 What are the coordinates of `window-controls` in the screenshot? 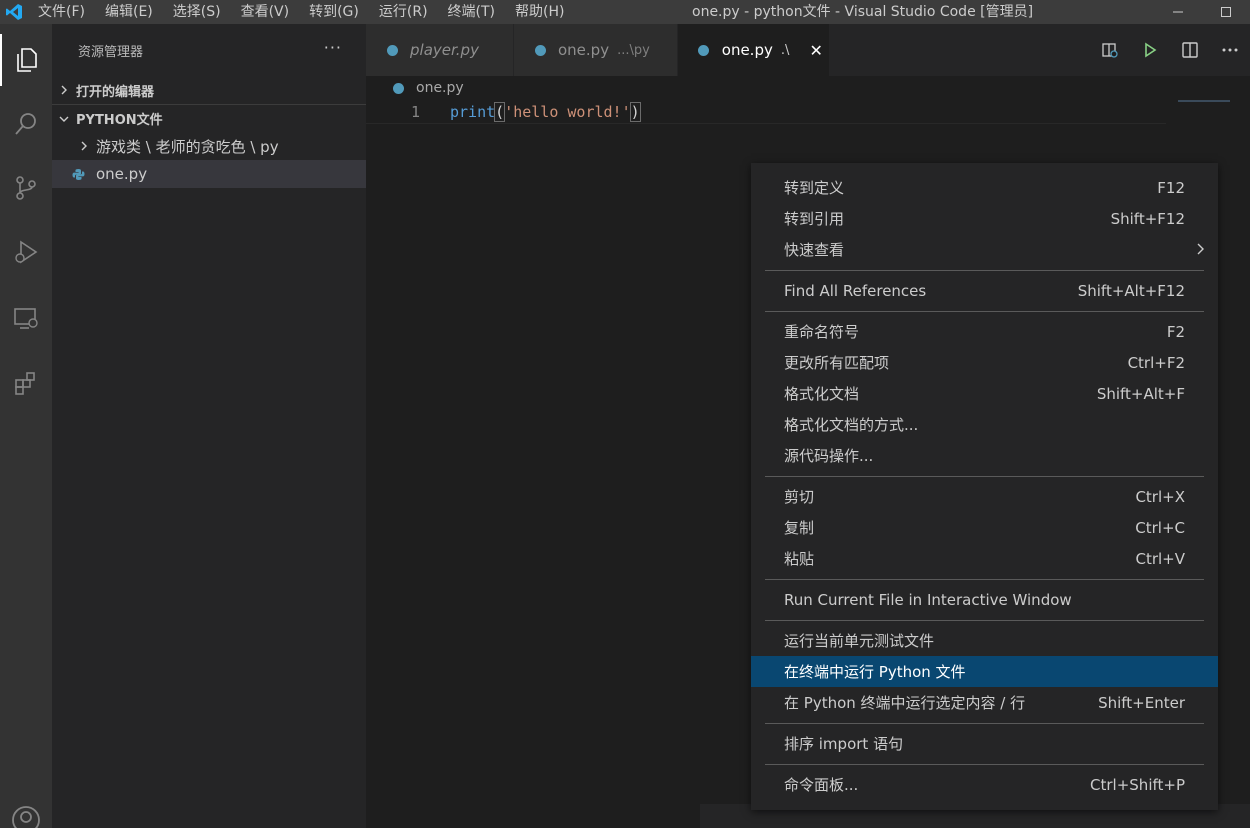 It's located at (1202, 12).